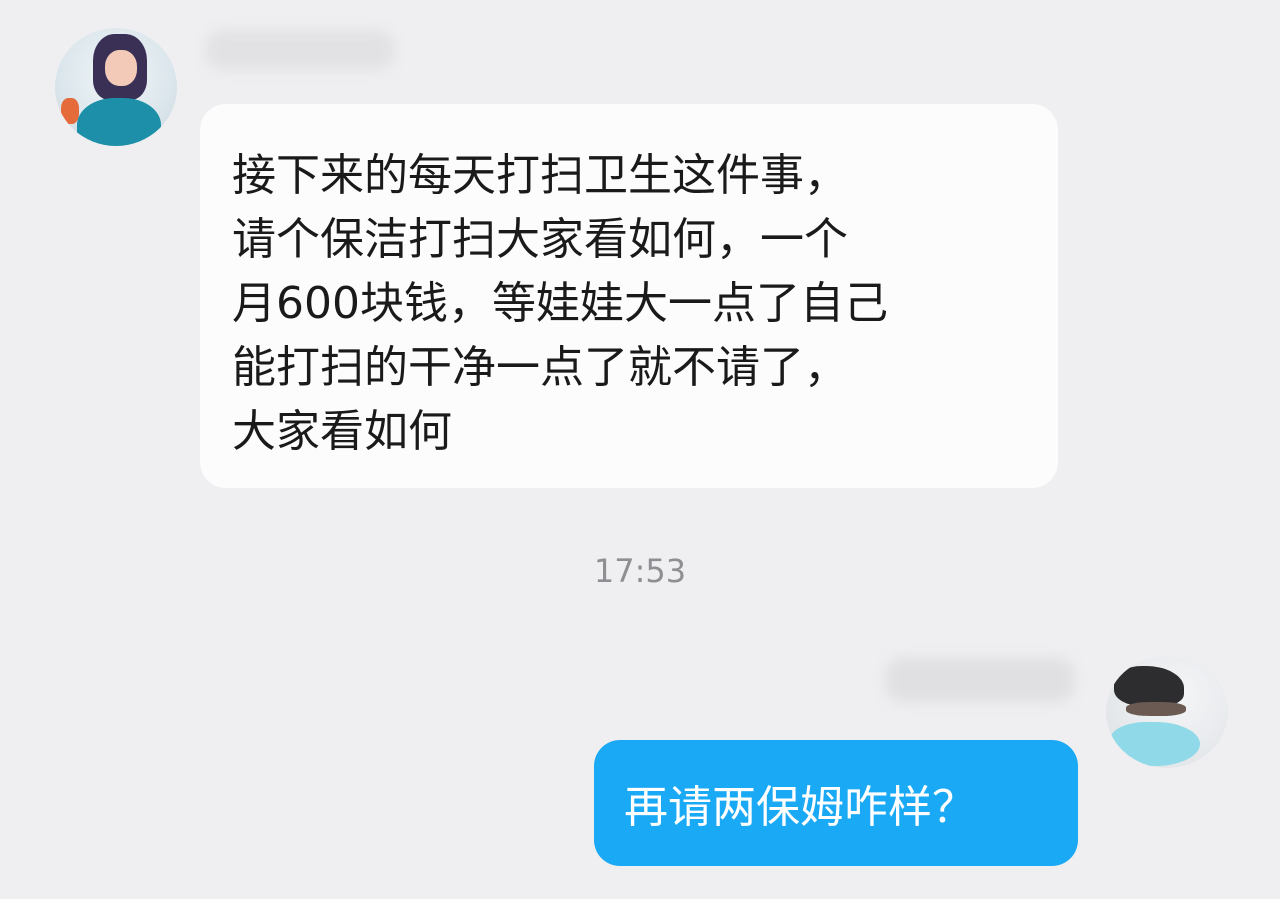 The width and height of the screenshot is (1280, 899). I want to click on avatar-hair, so click(1149, 686).